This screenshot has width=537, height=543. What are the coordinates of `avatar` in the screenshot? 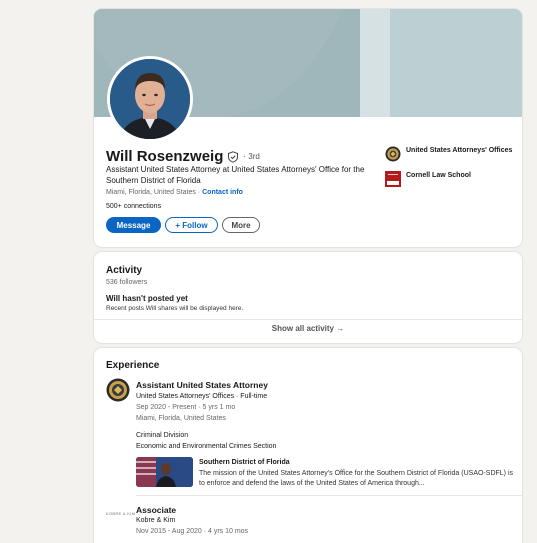 It's located at (150, 99).